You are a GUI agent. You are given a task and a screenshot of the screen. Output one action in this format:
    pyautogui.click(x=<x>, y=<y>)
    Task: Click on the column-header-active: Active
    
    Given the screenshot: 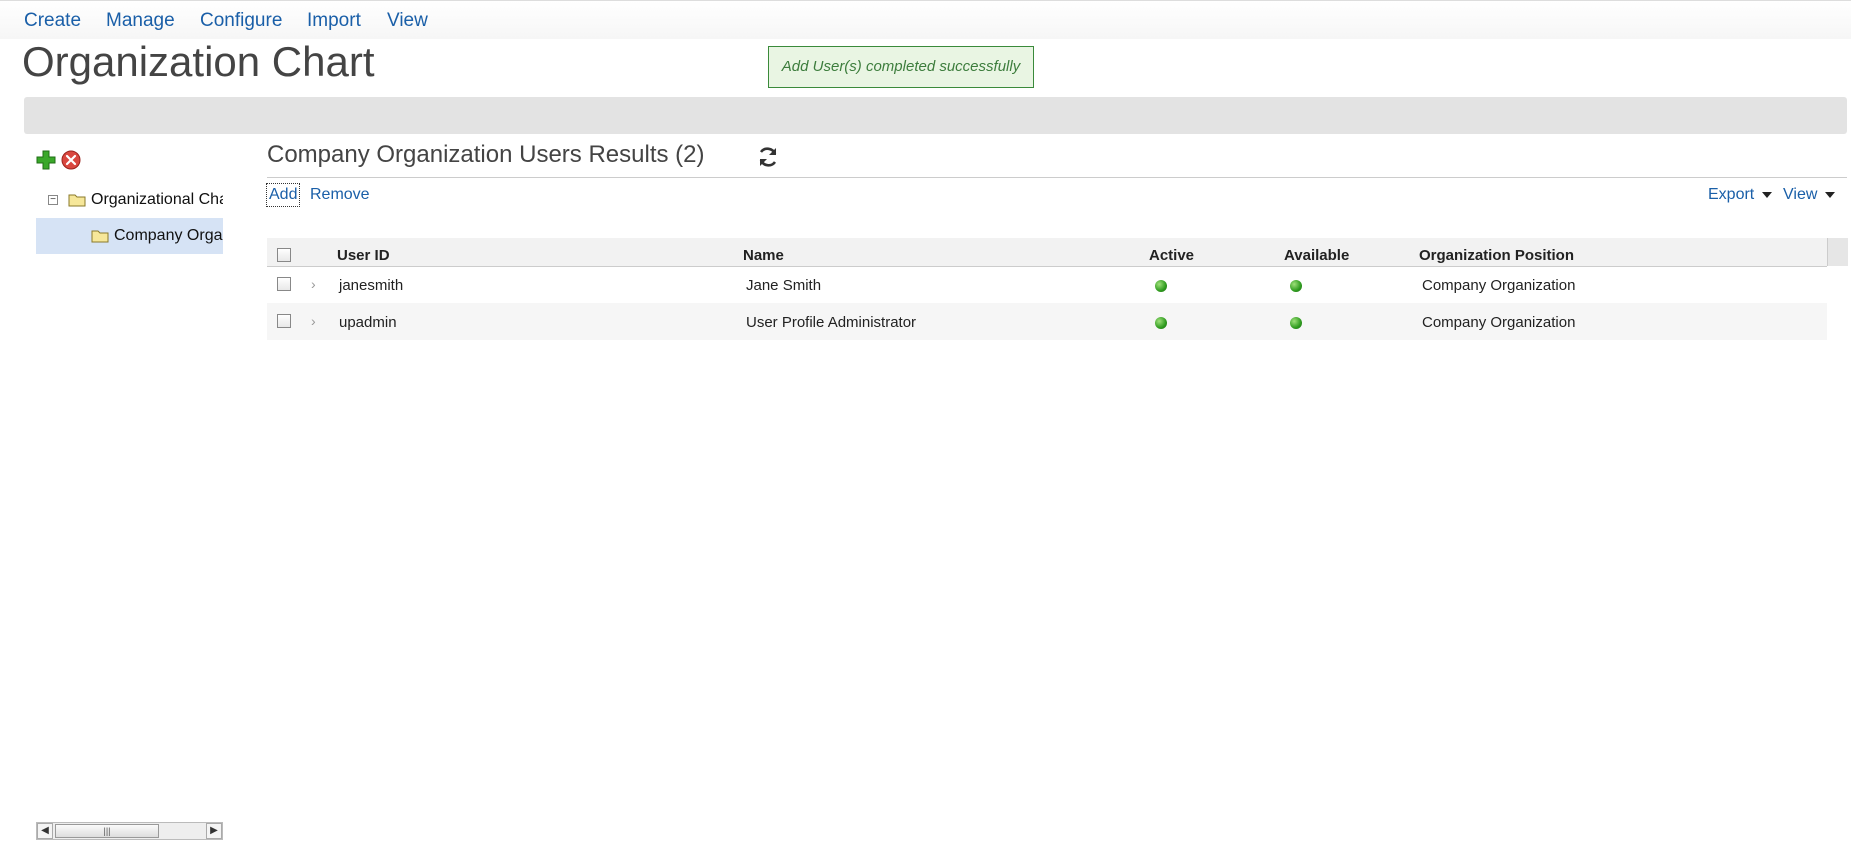 What is the action you would take?
    pyautogui.click(x=1171, y=255)
    